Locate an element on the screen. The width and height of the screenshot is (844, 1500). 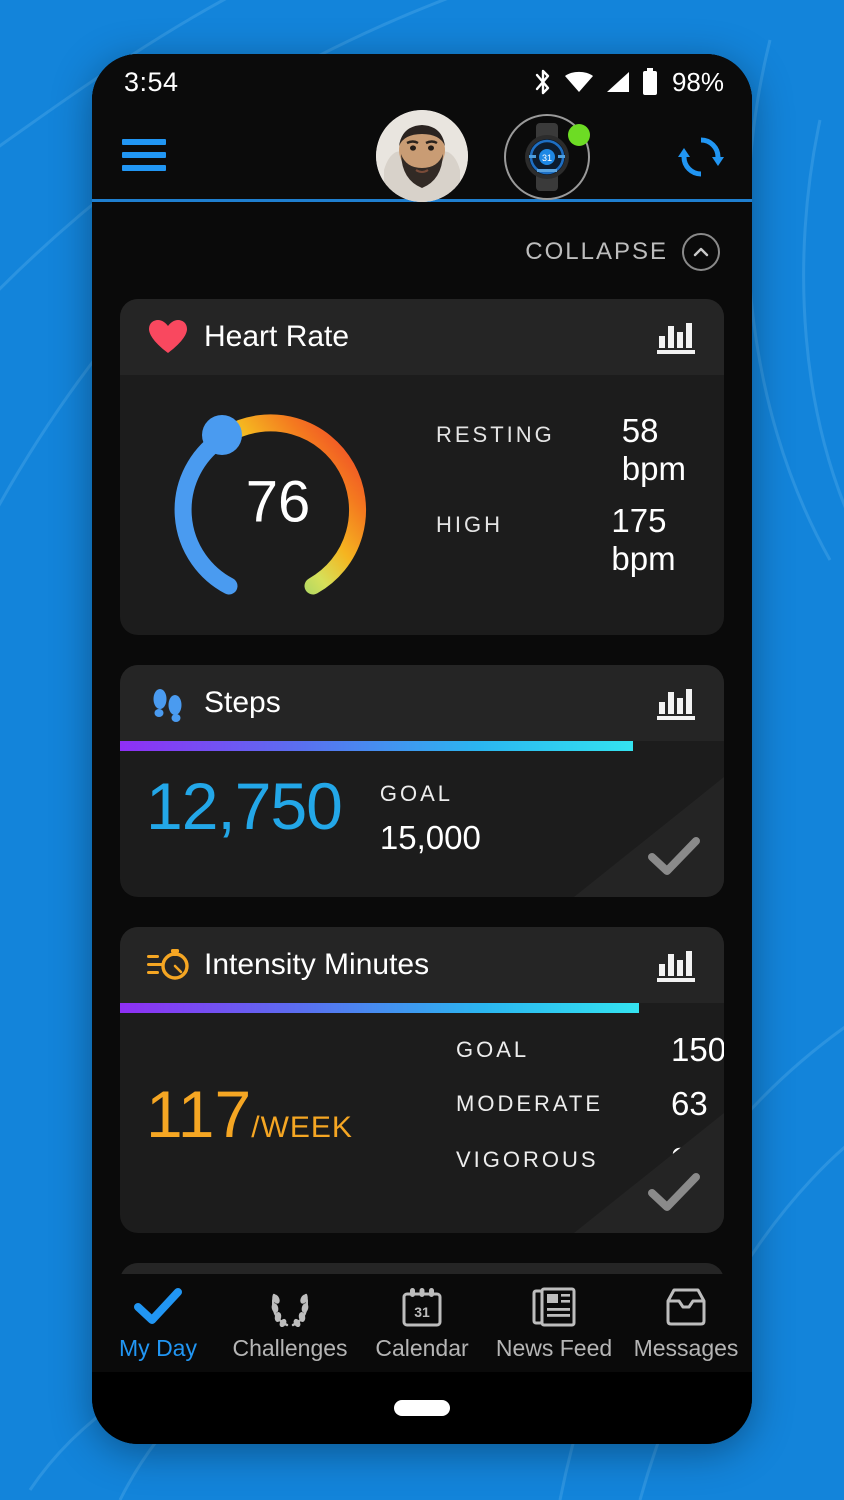
nav-item-news-feed: News Feed is located at coordinates (554, 1323).